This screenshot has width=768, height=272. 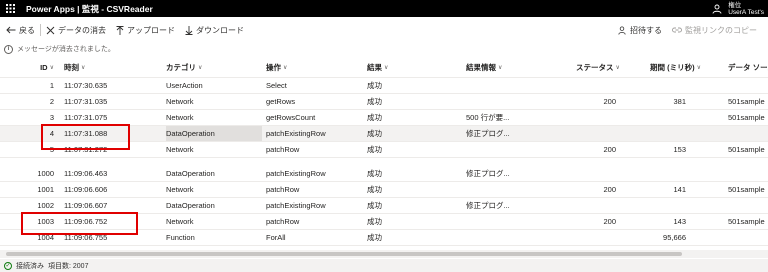 I want to click on user-name: UserA Test's, so click(x=746, y=12).